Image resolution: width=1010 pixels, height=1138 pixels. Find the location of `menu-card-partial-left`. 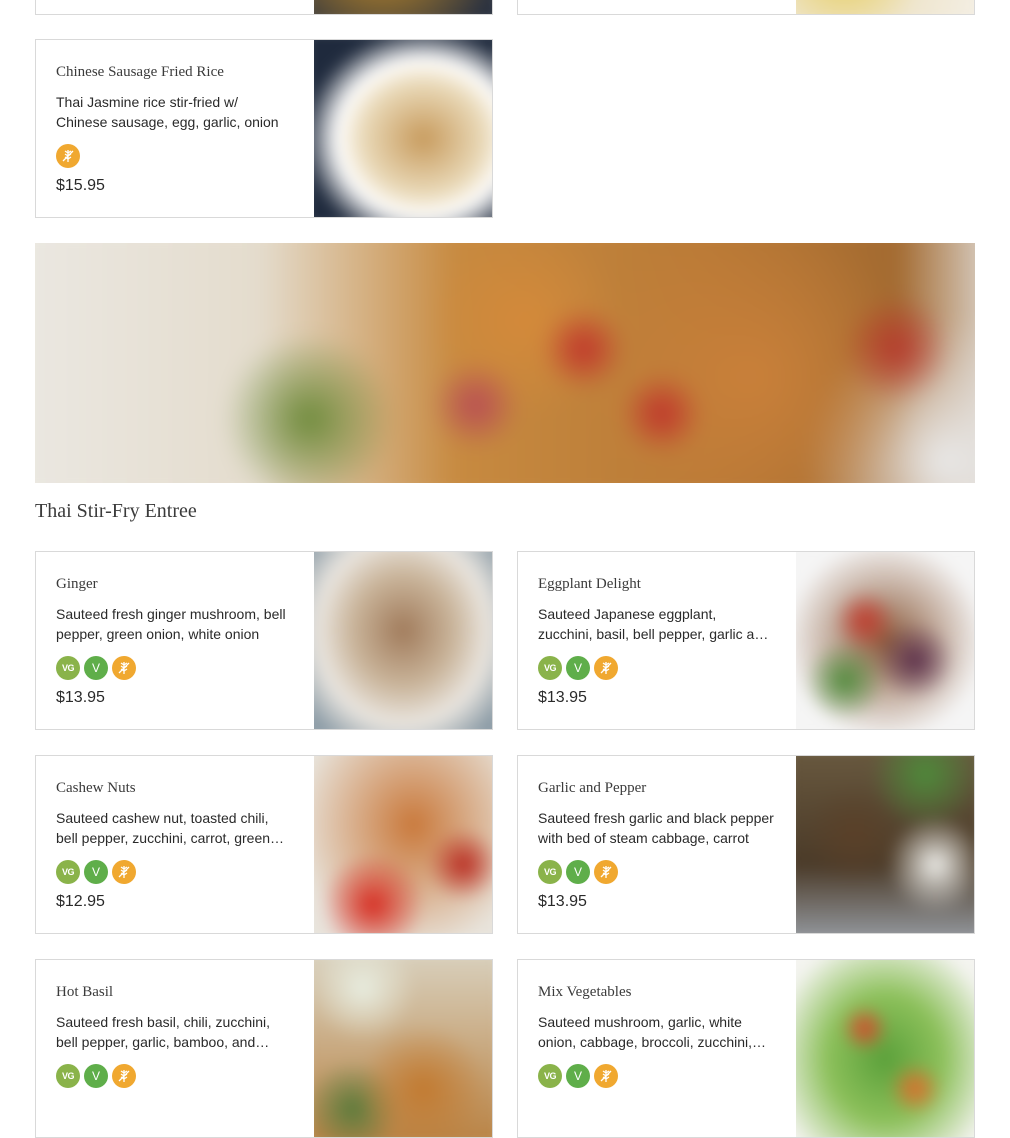

menu-card-partial-left is located at coordinates (264, 7).